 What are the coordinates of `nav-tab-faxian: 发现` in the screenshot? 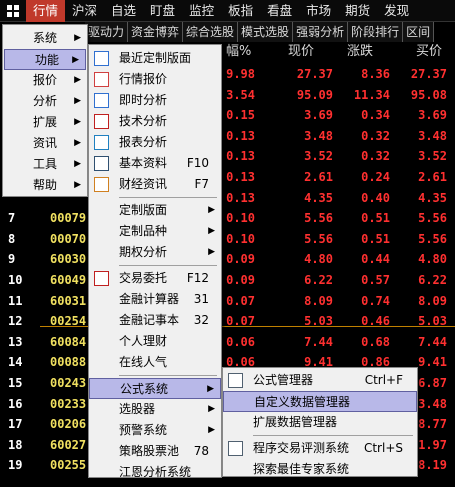 It's located at (396, 11).